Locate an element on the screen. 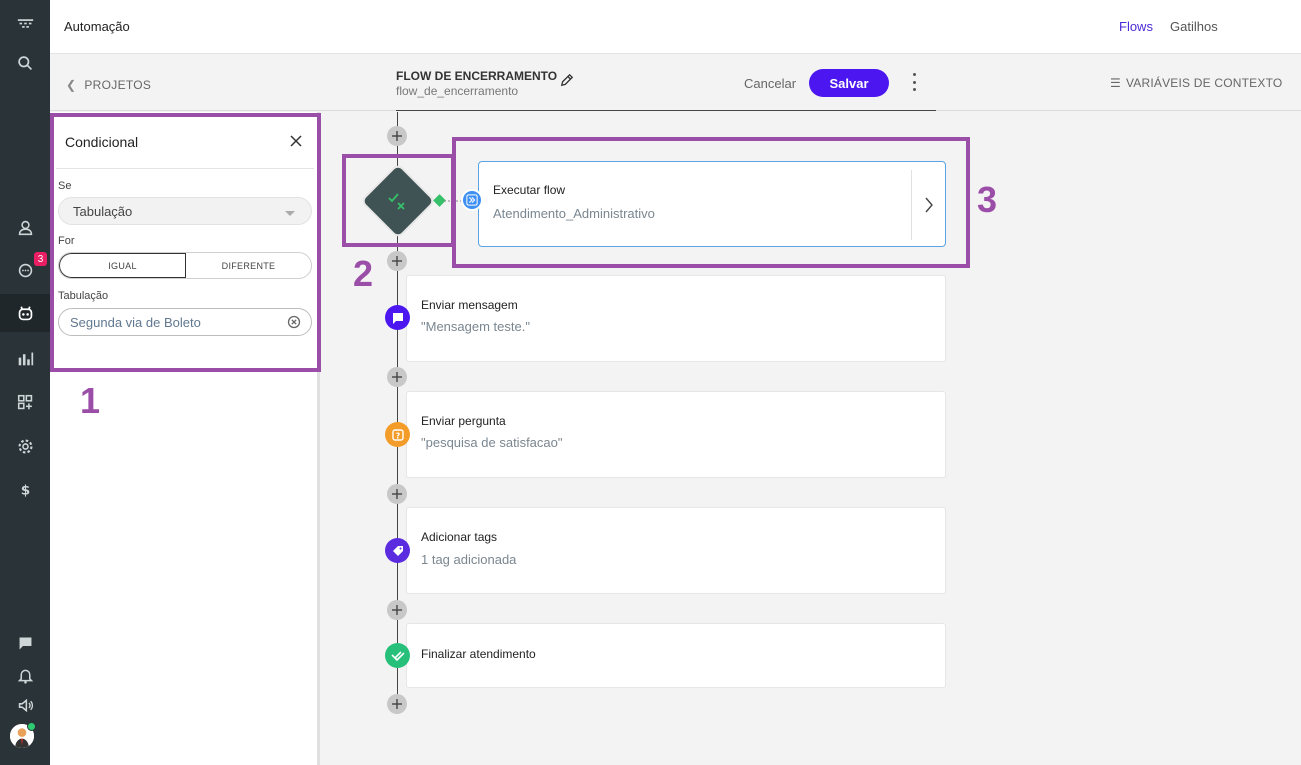 The height and width of the screenshot is (765, 1301). edit-pencil-icon is located at coordinates (567, 80).